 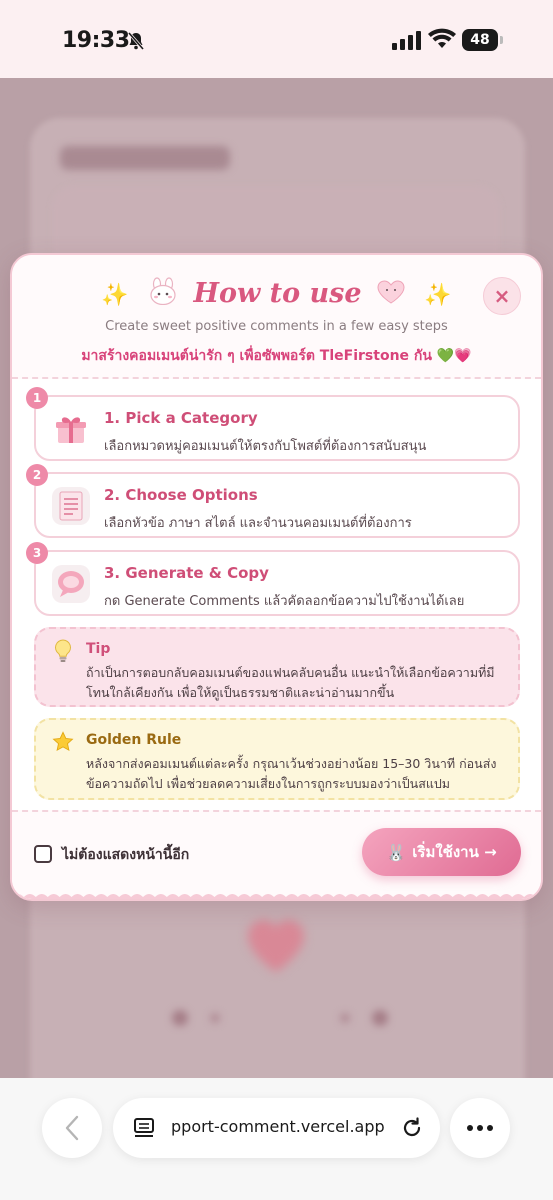 What do you see at coordinates (71, 506) in the screenshot?
I see `notepad-icon` at bounding box center [71, 506].